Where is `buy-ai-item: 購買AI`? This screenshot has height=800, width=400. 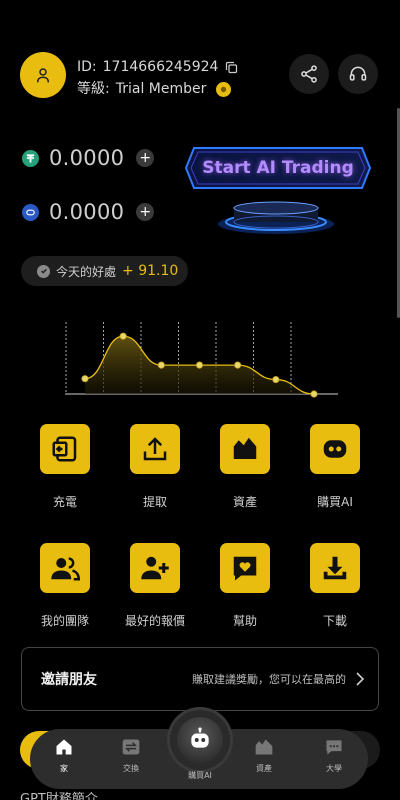
buy-ai-item: 購買AI is located at coordinates (335, 467).